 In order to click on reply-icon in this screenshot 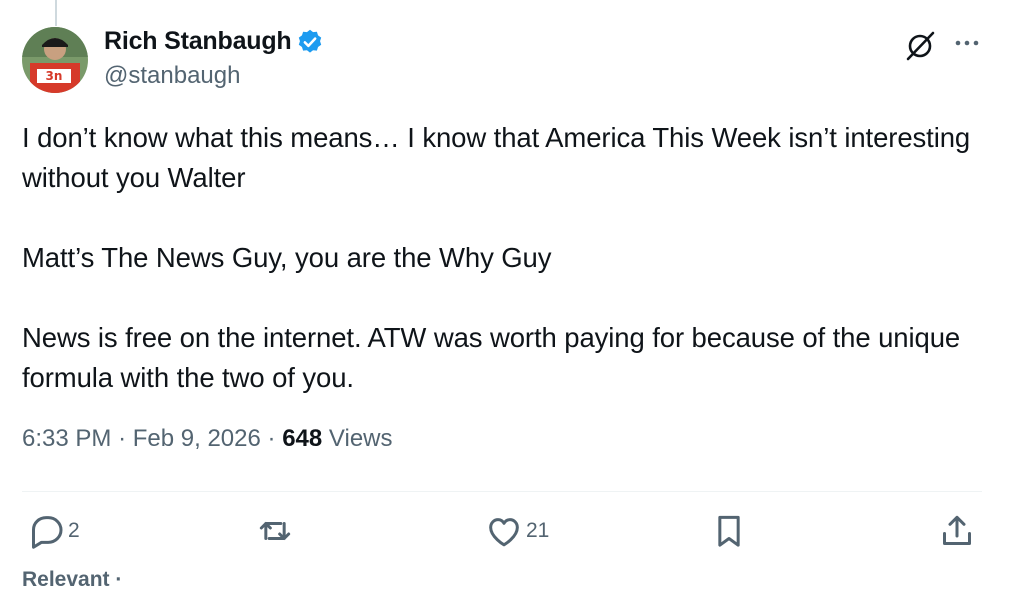, I will do `click(47, 532)`.